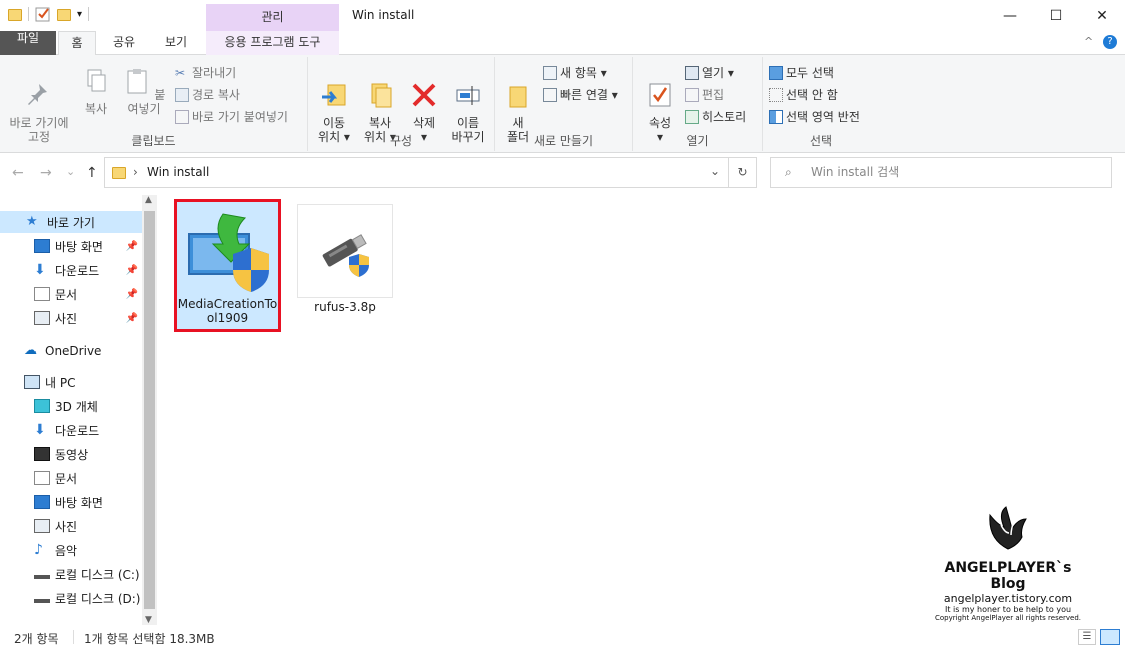 The height and width of the screenshot is (650, 1125). What do you see at coordinates (77, 270) in the screenshot?
I see `nav-label: 다운로드` at bounding box center [77, 270].